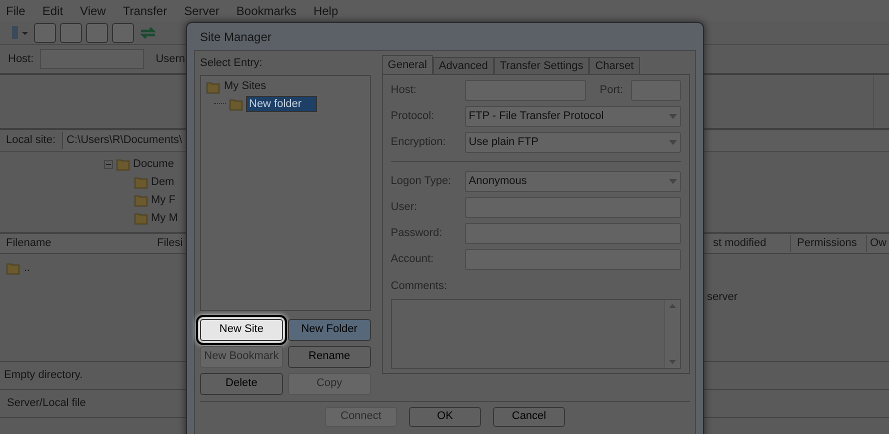 The width and height of the screenshot is (889, 434). Describe the element at coordinates (329, 329) in the screenshot. I see `dialog-button: New Folder` at that location.